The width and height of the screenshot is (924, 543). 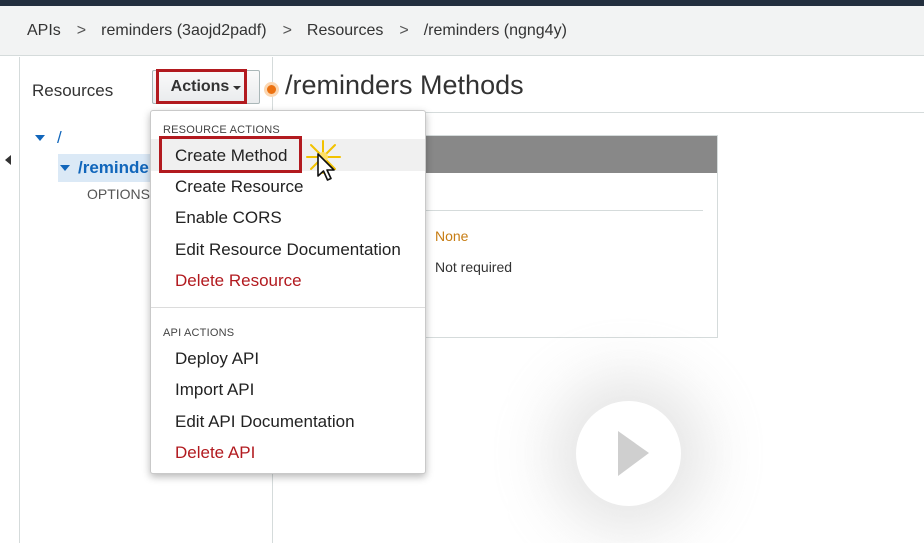 What do you see at coordinates (228, 218) in the screenshot?
I see `menu-item-enable-cors: Enable CORS` at bounding box center [228, 218].